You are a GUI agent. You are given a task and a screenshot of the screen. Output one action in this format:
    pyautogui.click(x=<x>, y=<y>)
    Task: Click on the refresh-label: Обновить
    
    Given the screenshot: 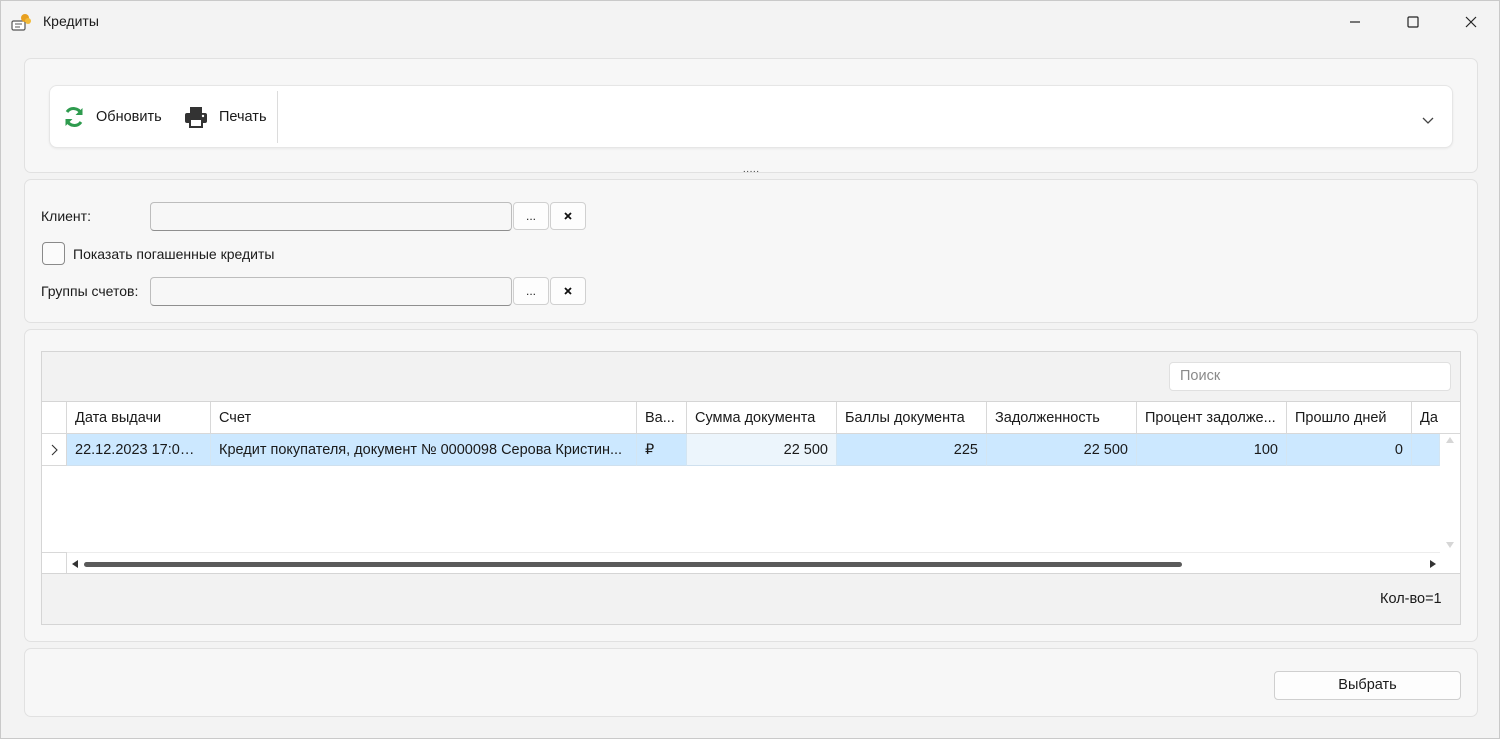 What is the action you would take?
    pyautogui.click(x=129, y=116)
    